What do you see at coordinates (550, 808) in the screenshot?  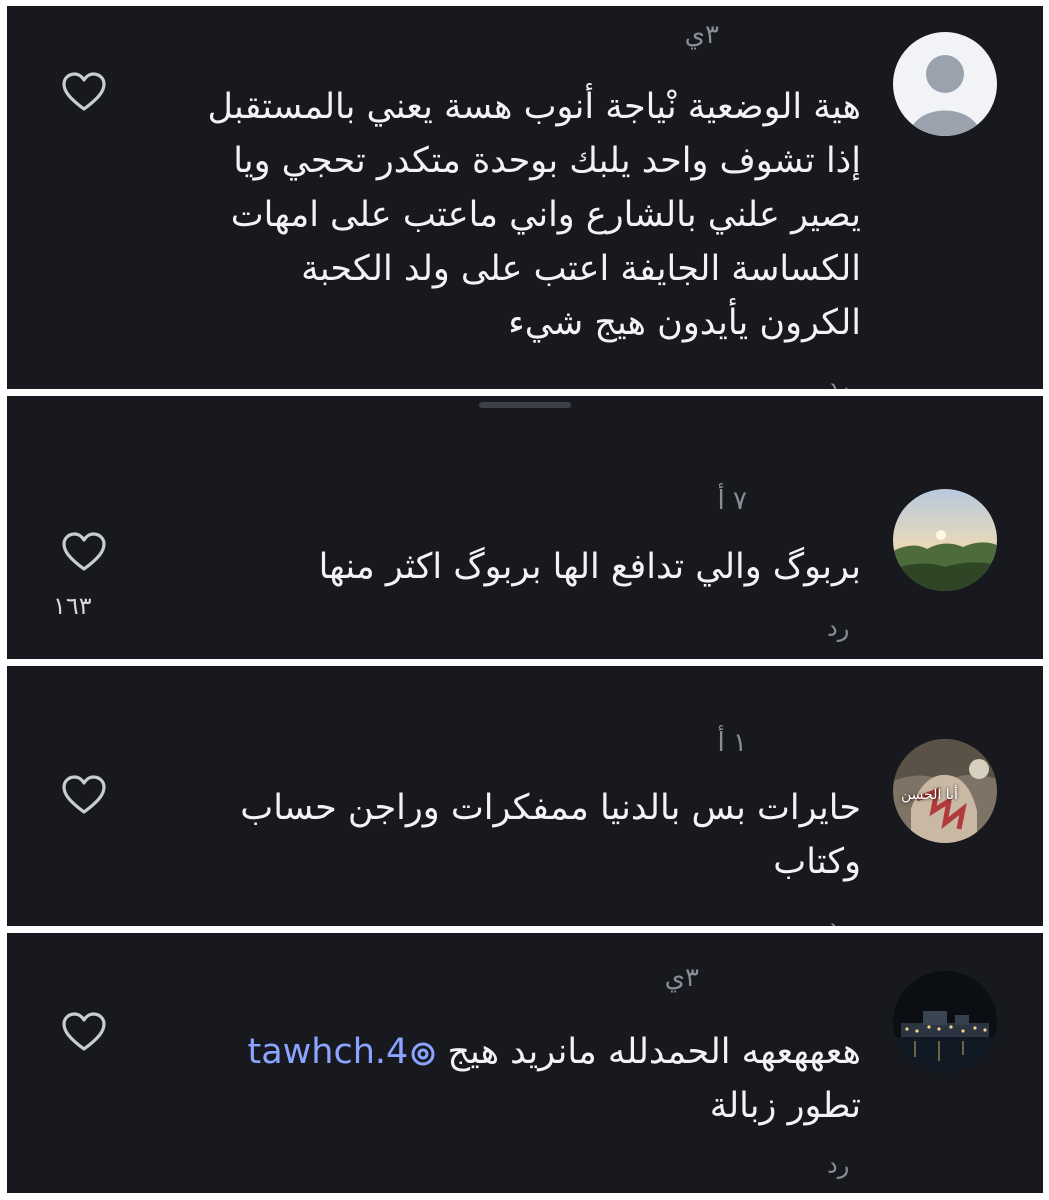 I see `comment-line: حايرات بس بالدنيا ممفكرات وراجن حساب` at bounding box center [550, 808].